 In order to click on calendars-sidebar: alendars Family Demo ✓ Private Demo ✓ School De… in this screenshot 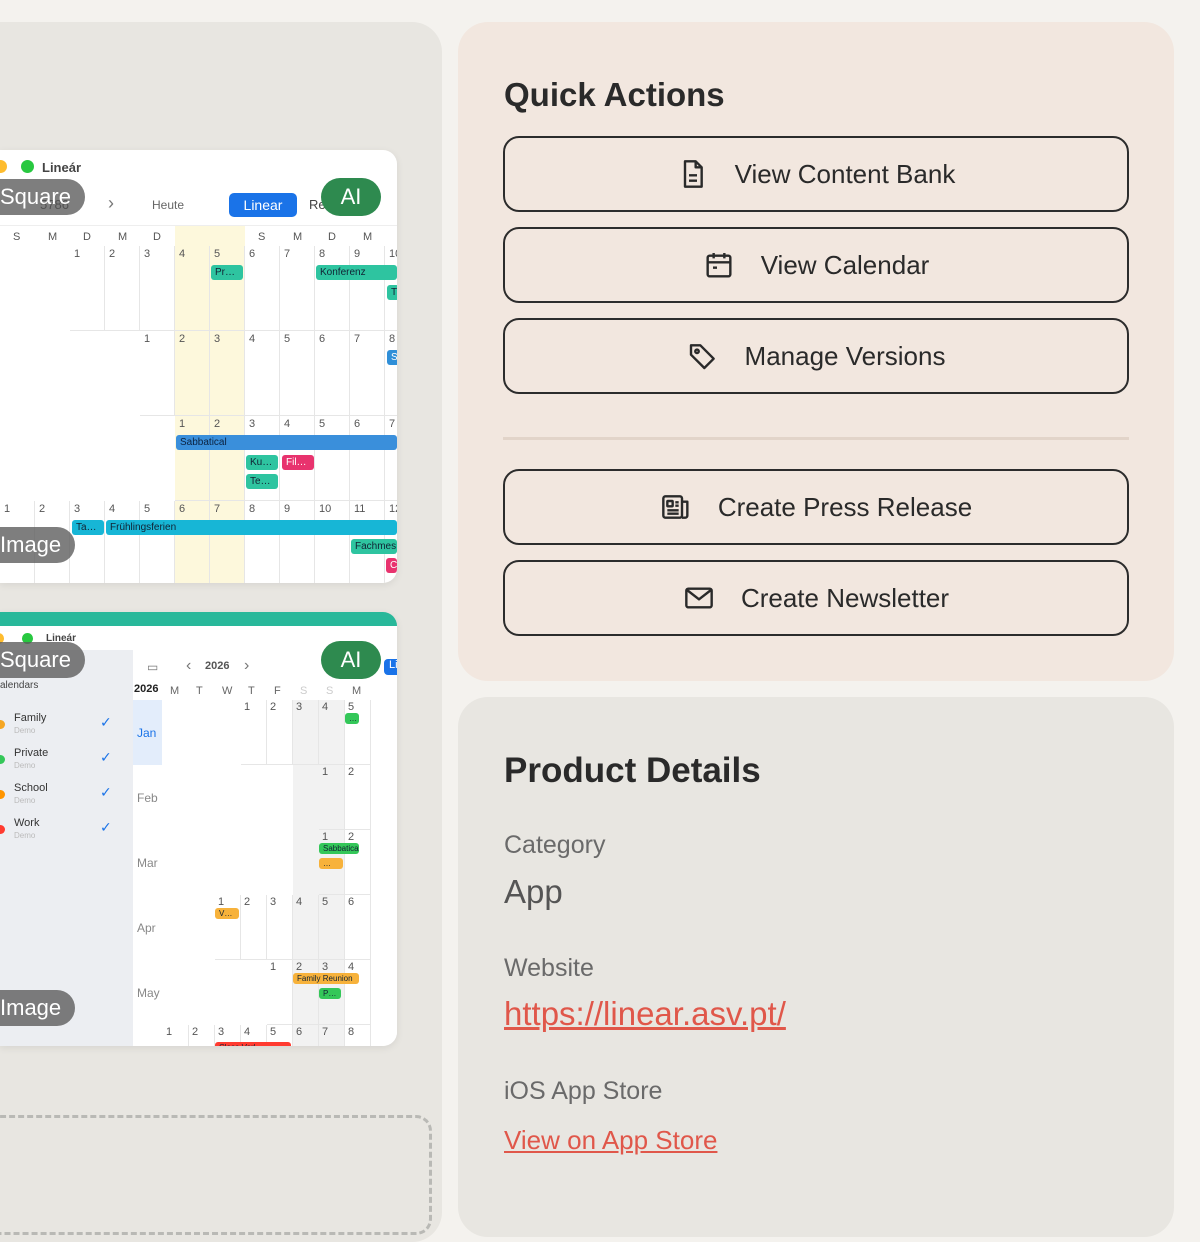, I will do `click(66, 848)`.